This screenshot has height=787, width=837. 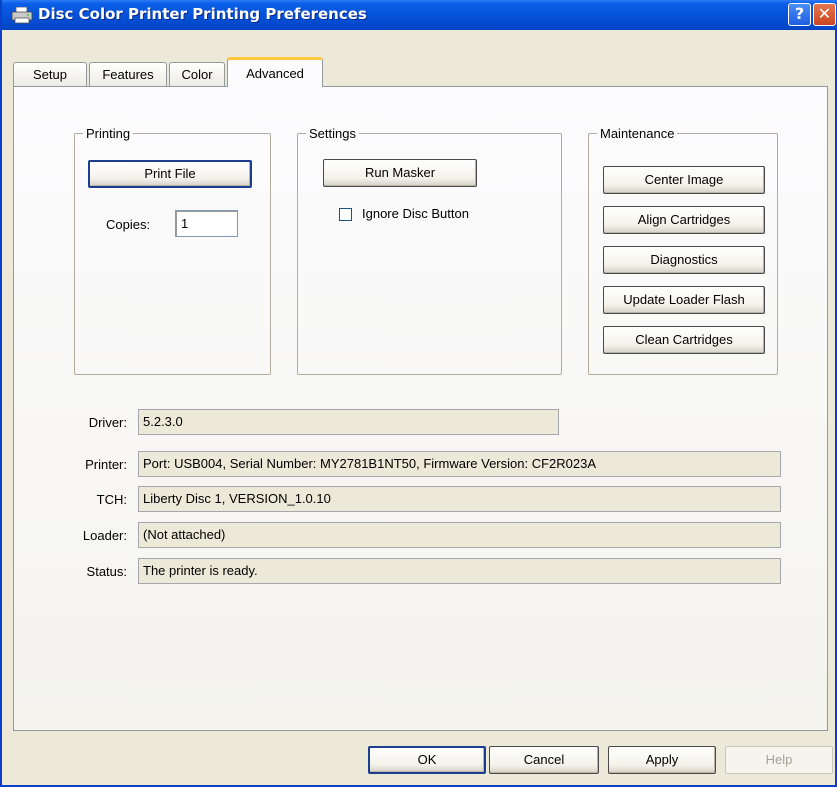 I want to click on cancel-button: Cancel, so click(x=544, y=760).